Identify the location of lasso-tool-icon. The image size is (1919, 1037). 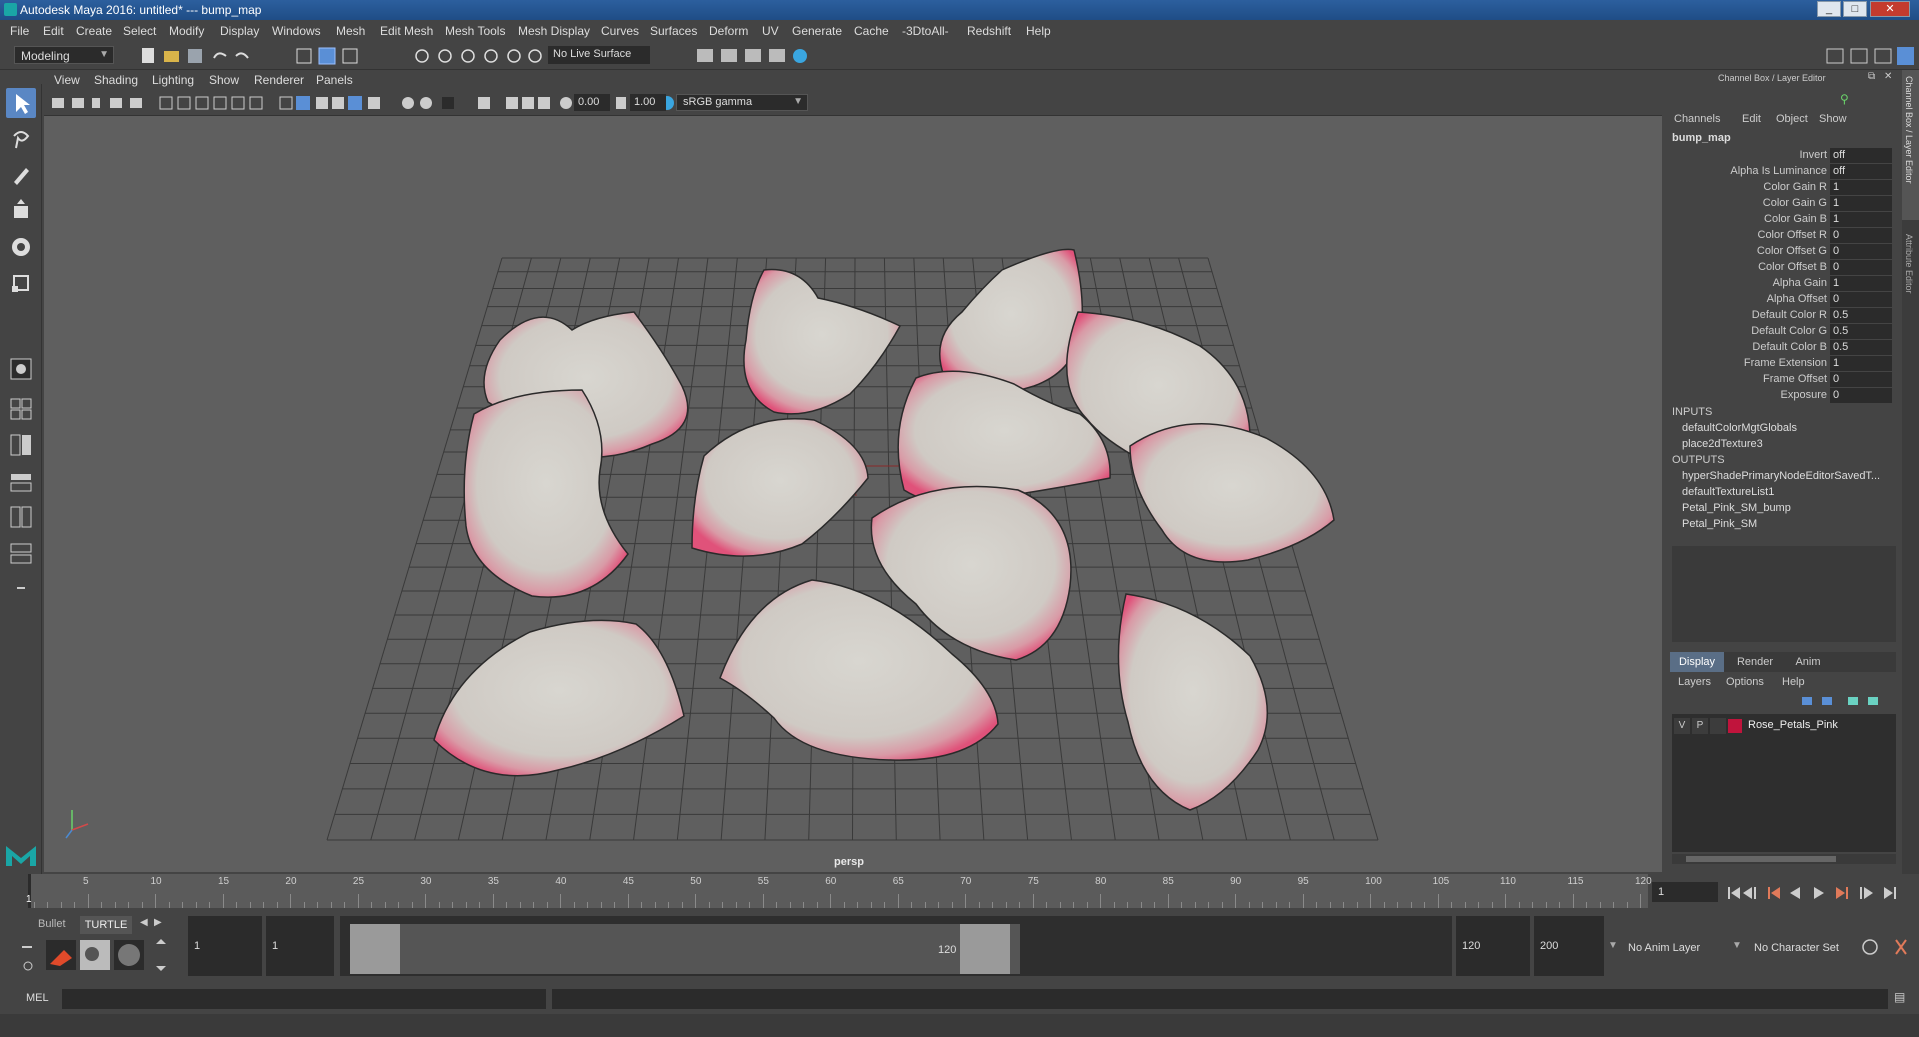
(21, 139).